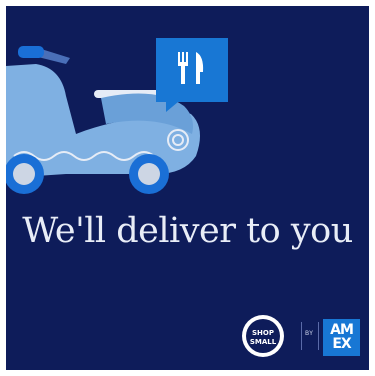 Image resolution: width=375 pixels, height=376 pixels. I want to click on amex-logo: AM EX, so click(341, 337).